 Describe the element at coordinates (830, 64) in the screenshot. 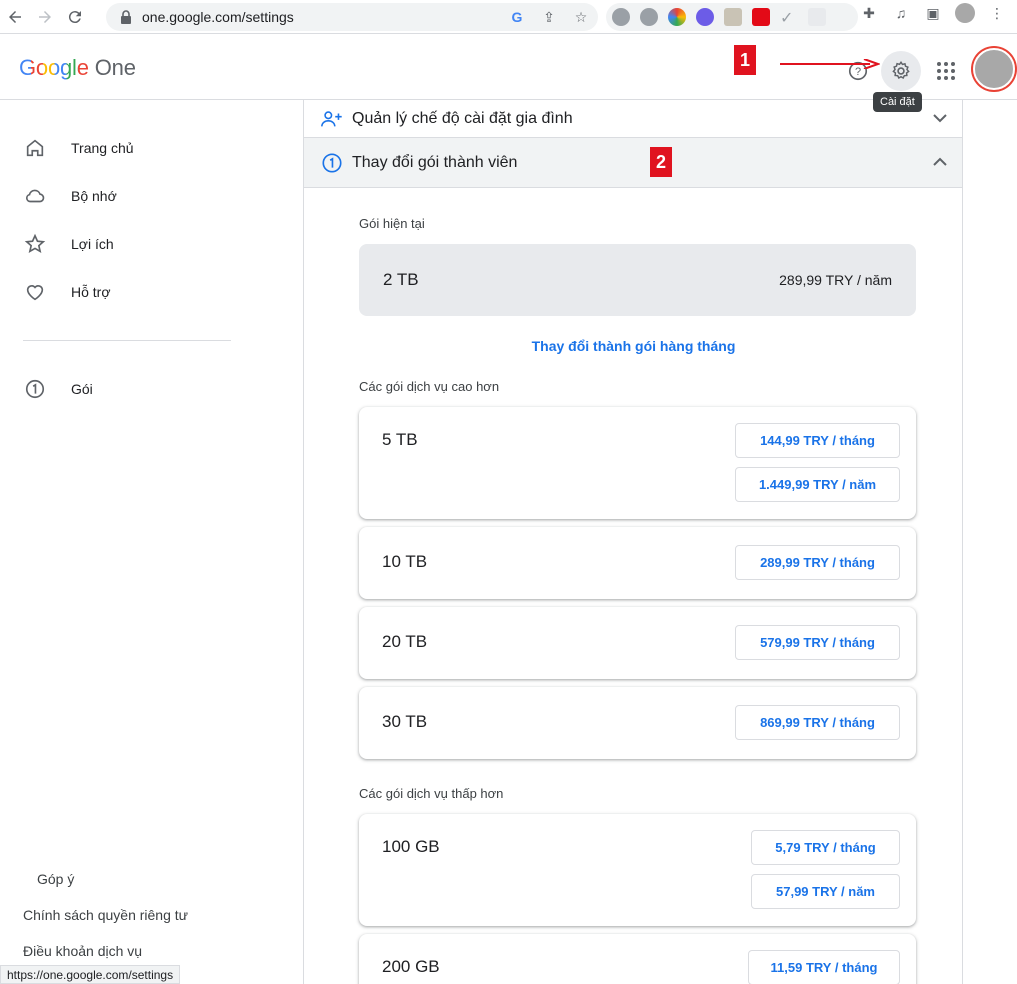

I see `annotation-arrow` at that location.